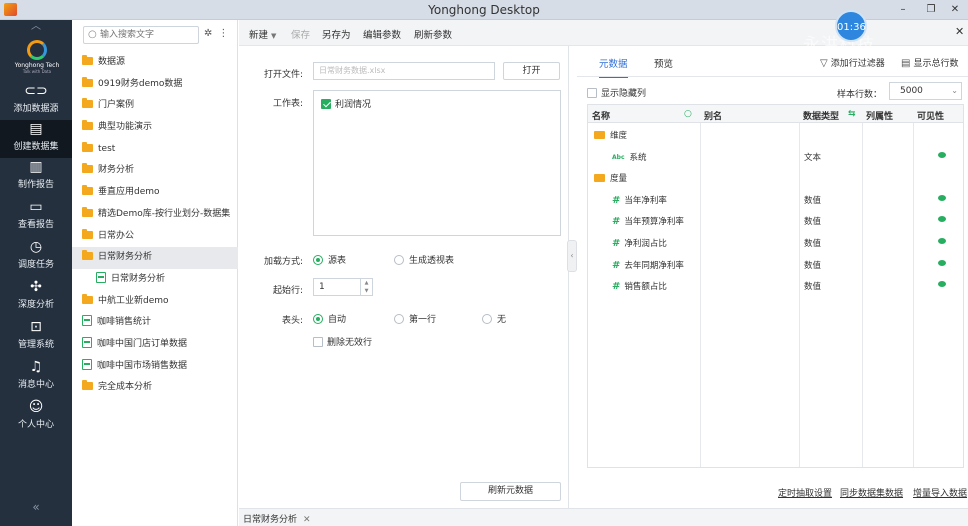  What do you see at coordinates (36, 377) in the screenshot?
I see `nav-messages: ♫ 消息中心` at bounding box center [36, 377].